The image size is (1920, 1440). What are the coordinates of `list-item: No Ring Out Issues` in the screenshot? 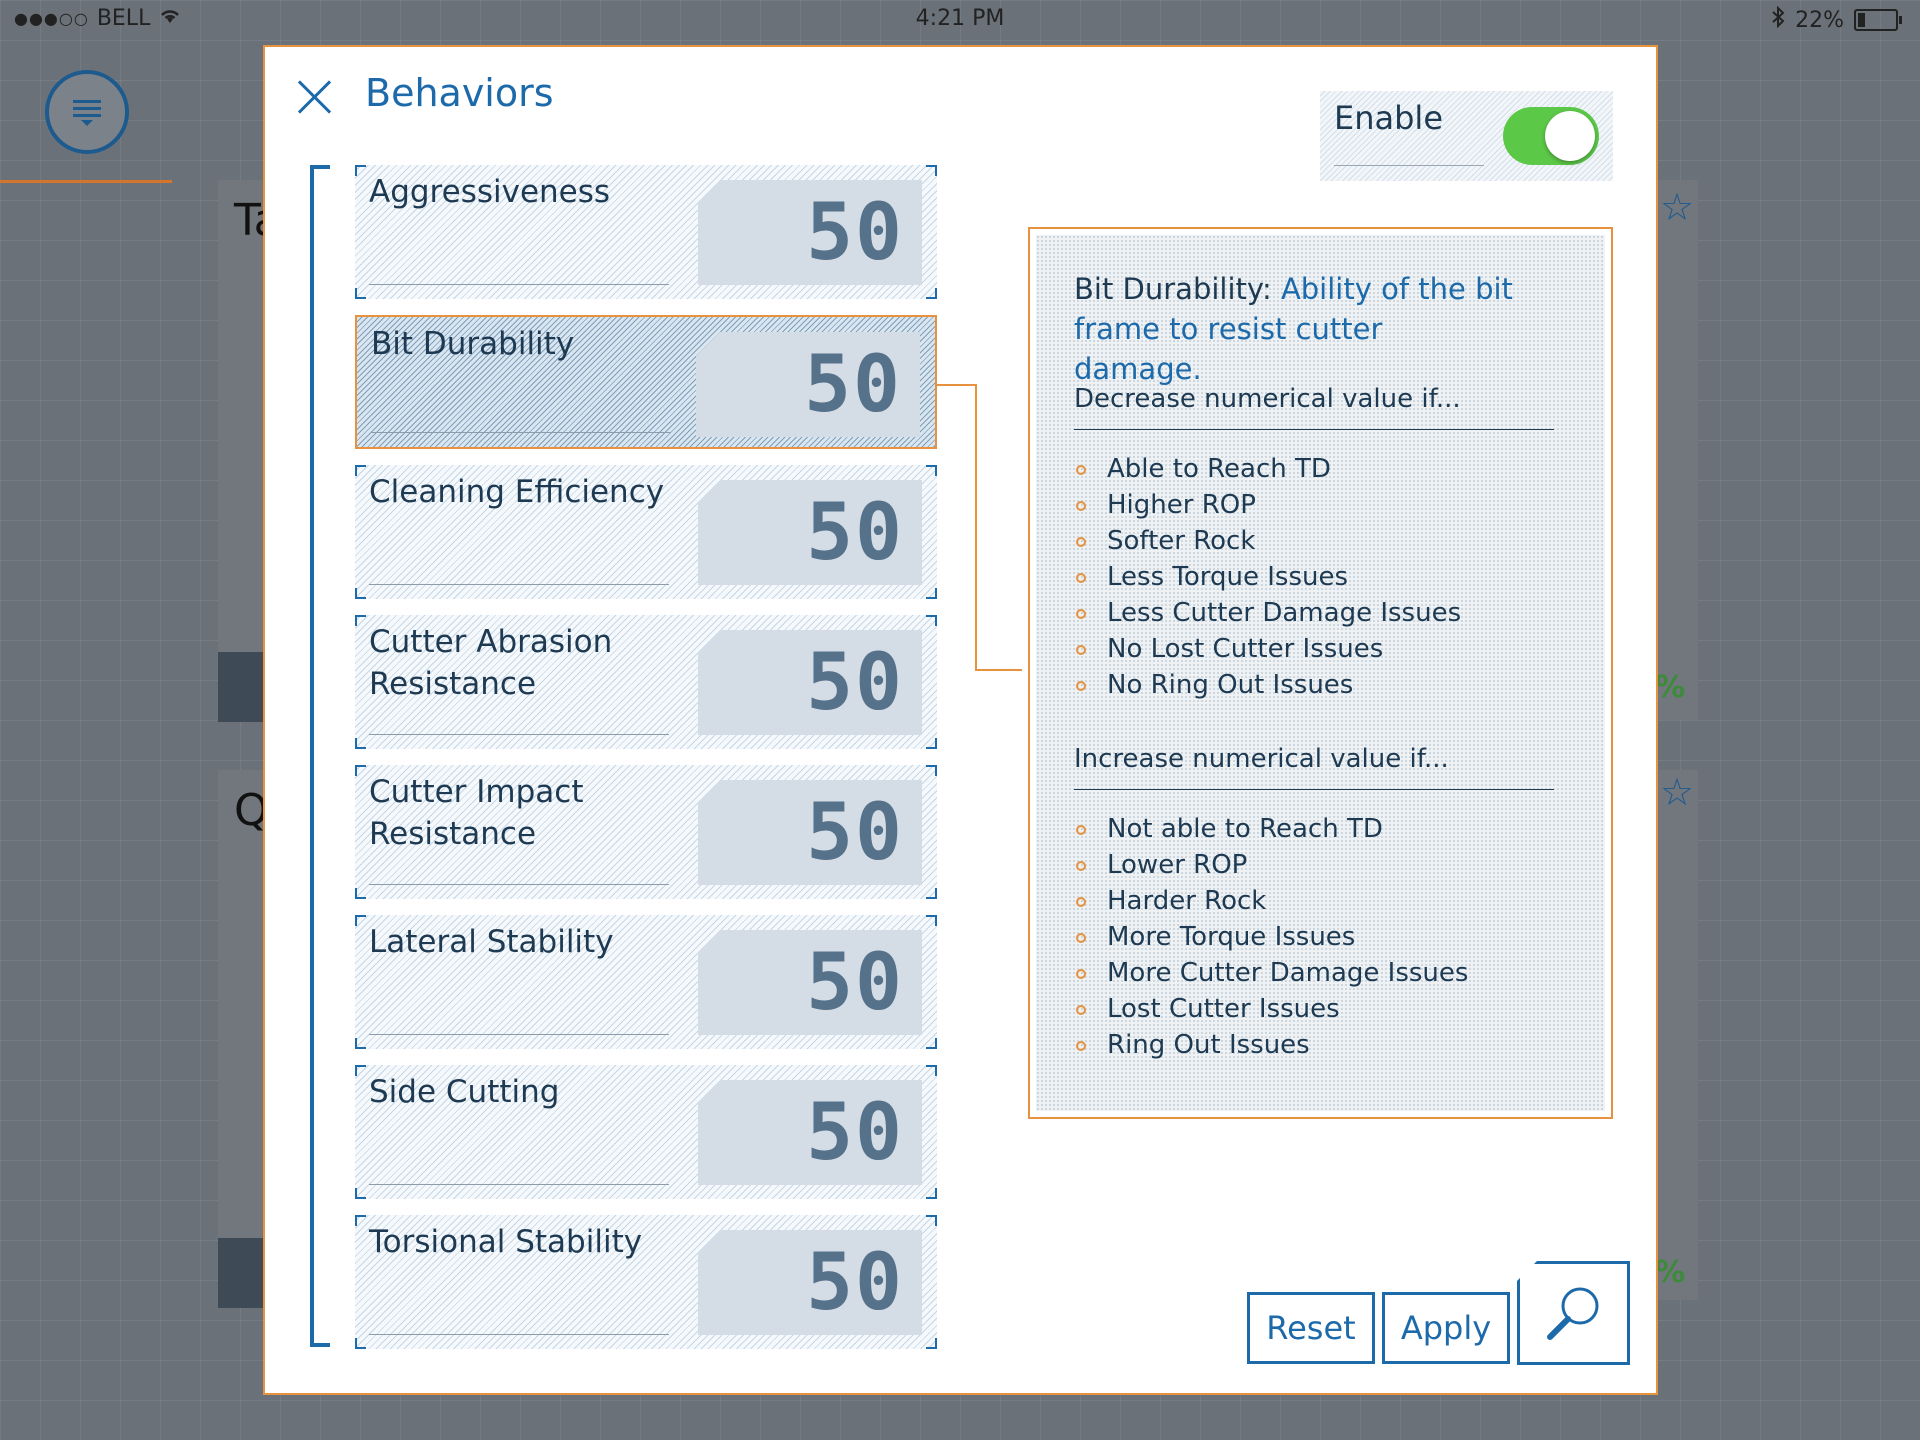 It's located at (1267, 685).